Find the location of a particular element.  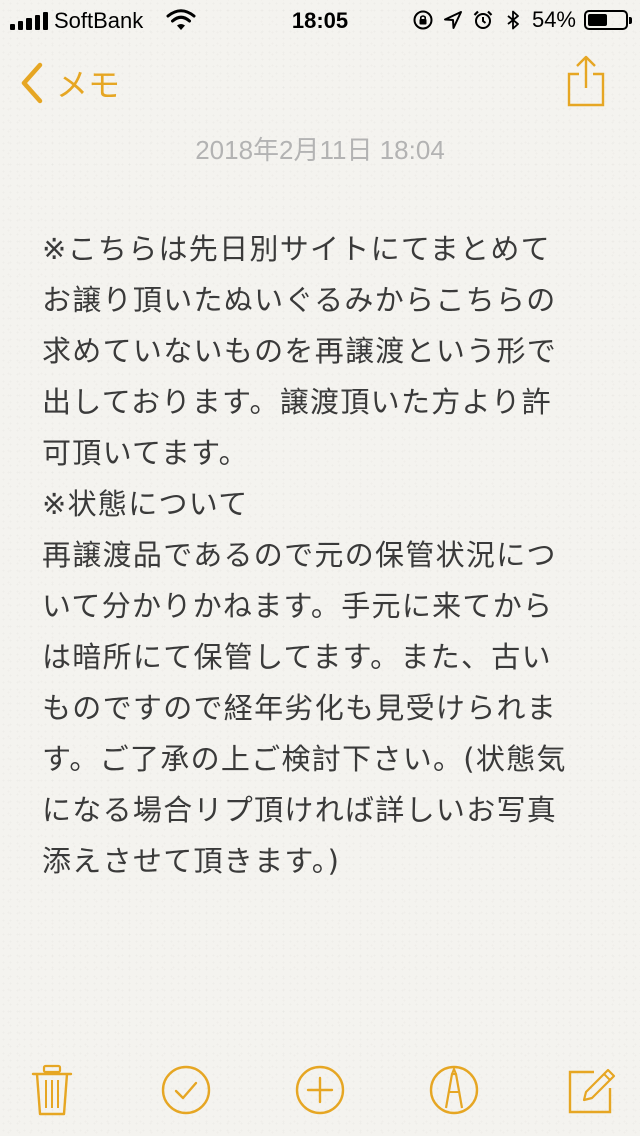

back-label: メモ is located at coordinates (88, 85).